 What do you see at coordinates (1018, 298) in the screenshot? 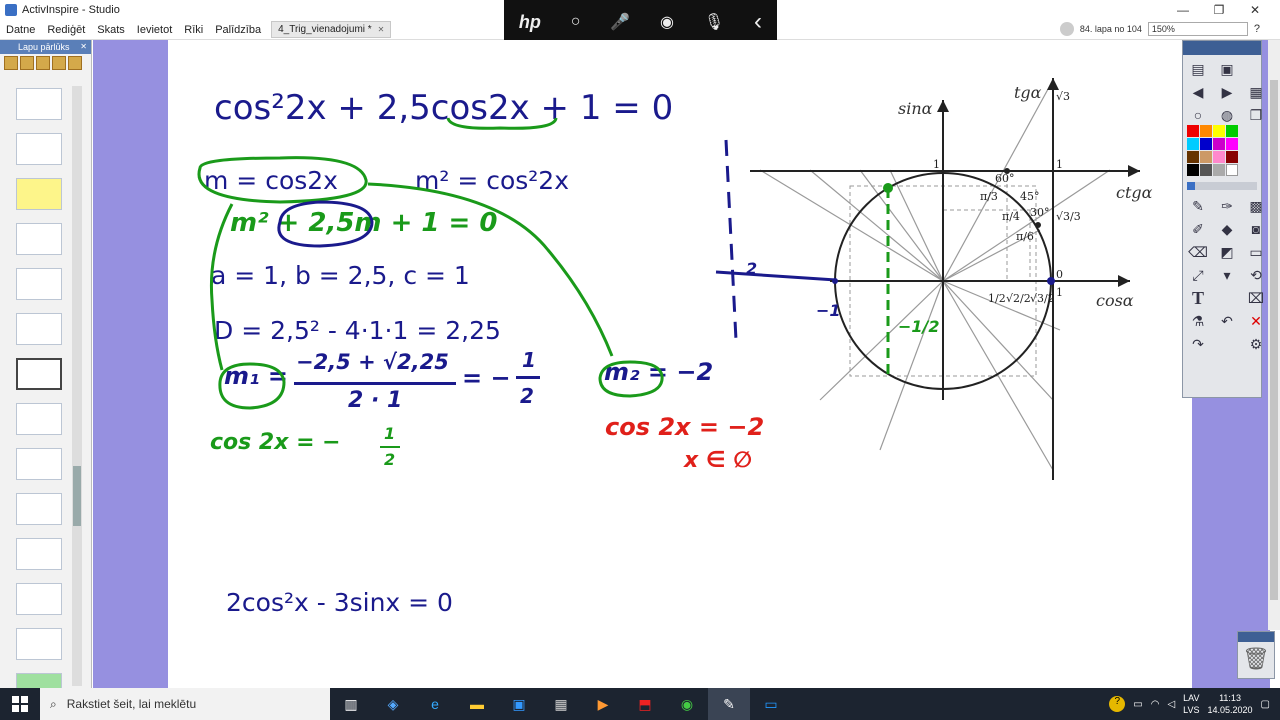
I see `sqrt2-2-label: √2/2` at bounding box center [1018, 298].